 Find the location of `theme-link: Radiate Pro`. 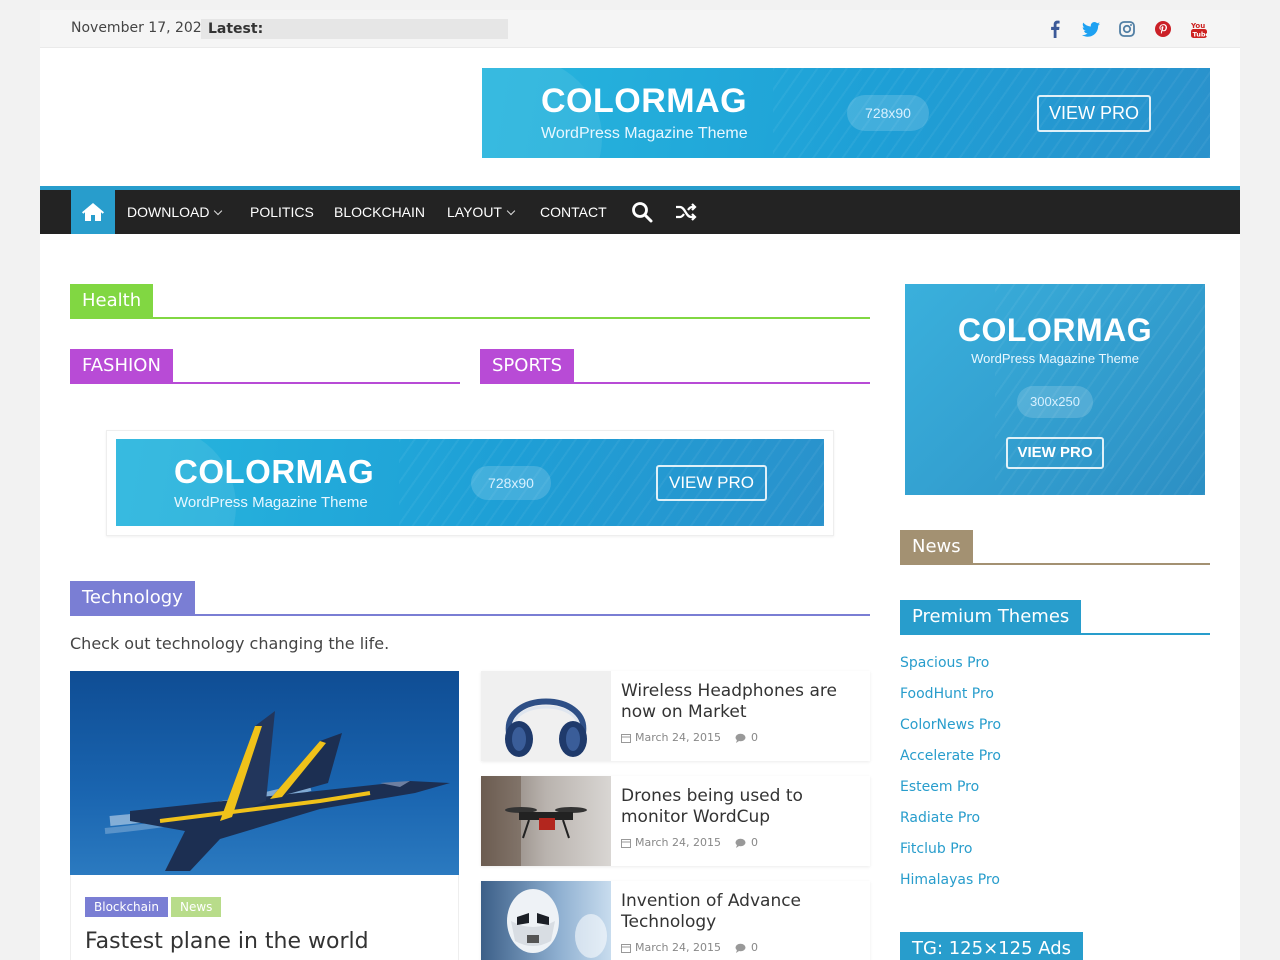

theme-link: Radiate Pro is located at coordinates (940, 818).